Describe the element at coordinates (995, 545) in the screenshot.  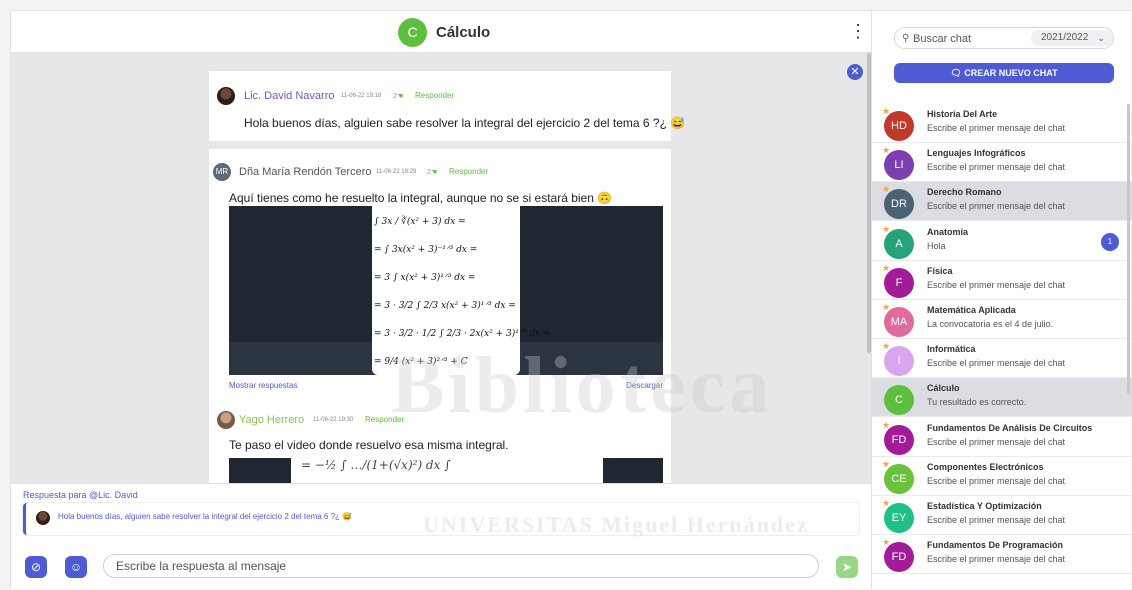
I see `chat-name: Fundamentos De Programación` at that location.